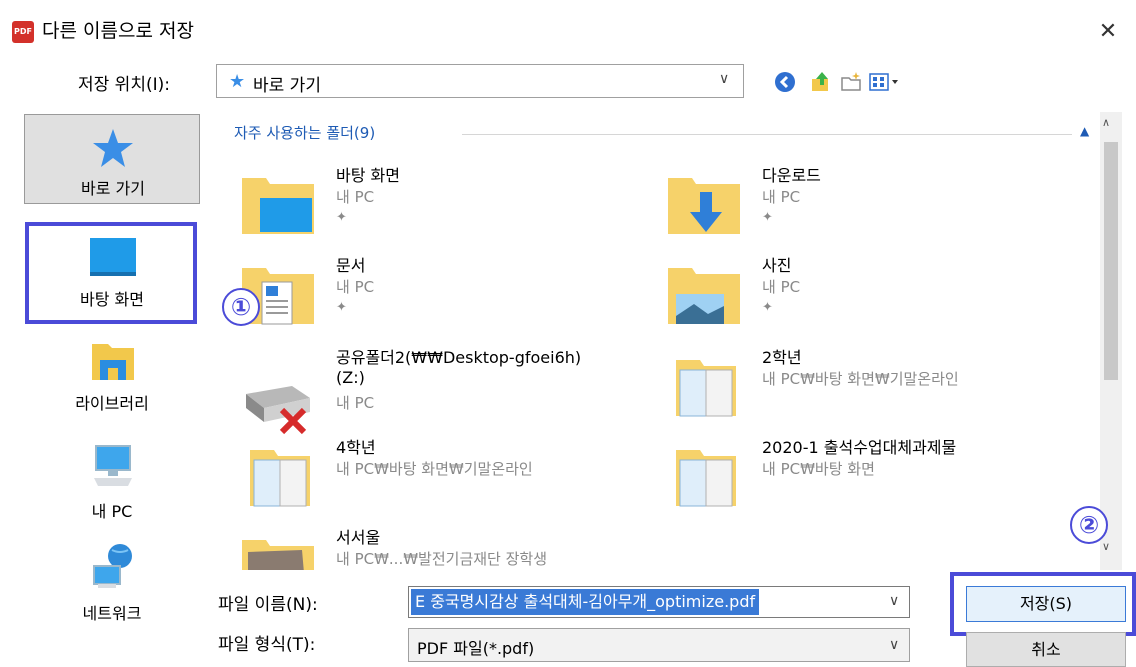 This screenshot has height=667, width=1136. Describe the element at coordinates (112, 487) in the screenshot. I see `nav-item-this-pc: 내 PC` at that location.